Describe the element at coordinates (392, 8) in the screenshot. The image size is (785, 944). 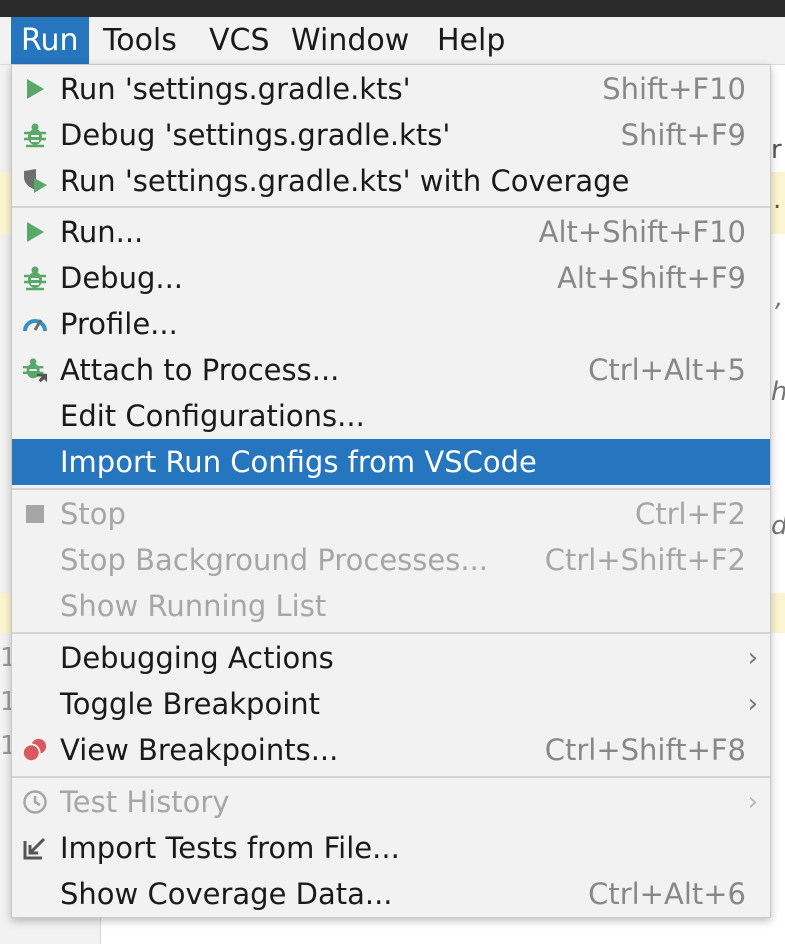
I see `window-top-strip` at that location.